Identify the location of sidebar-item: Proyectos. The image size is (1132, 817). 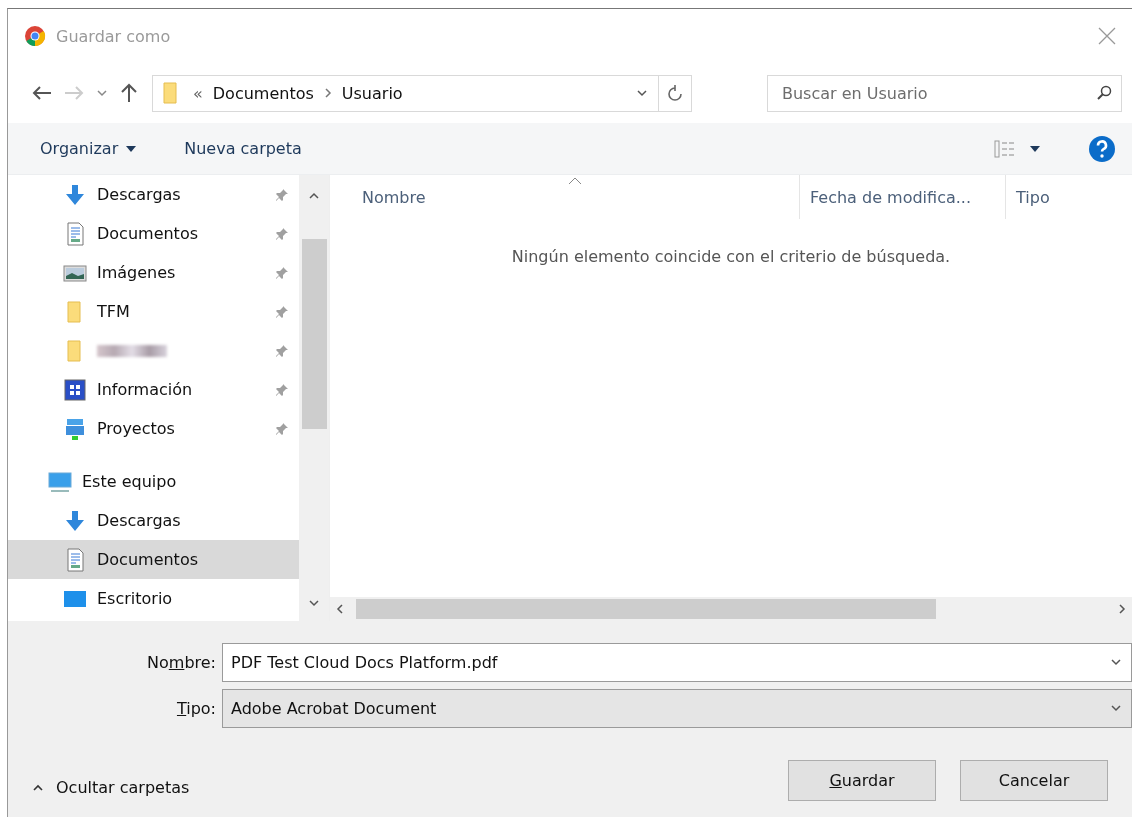
(154, 428).